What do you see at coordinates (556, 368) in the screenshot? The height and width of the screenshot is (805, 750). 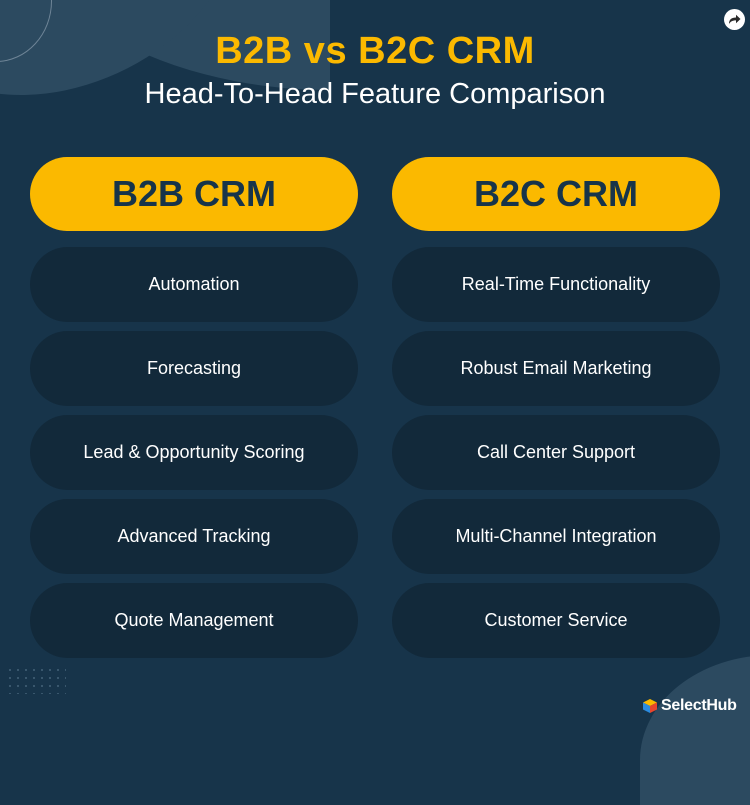 I see `feature-item: Robust Email Marketing` at bounding box center [556, 368].